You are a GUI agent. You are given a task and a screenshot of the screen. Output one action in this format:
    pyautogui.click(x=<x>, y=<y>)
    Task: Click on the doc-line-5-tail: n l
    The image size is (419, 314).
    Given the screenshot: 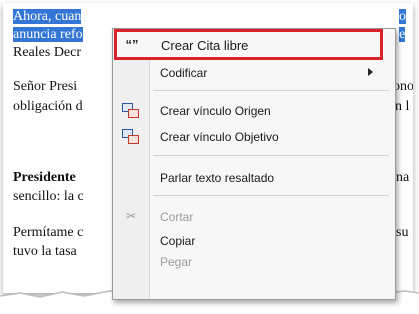 What is the action you would take?
    pyautogui.click(x=402, y=106)
    